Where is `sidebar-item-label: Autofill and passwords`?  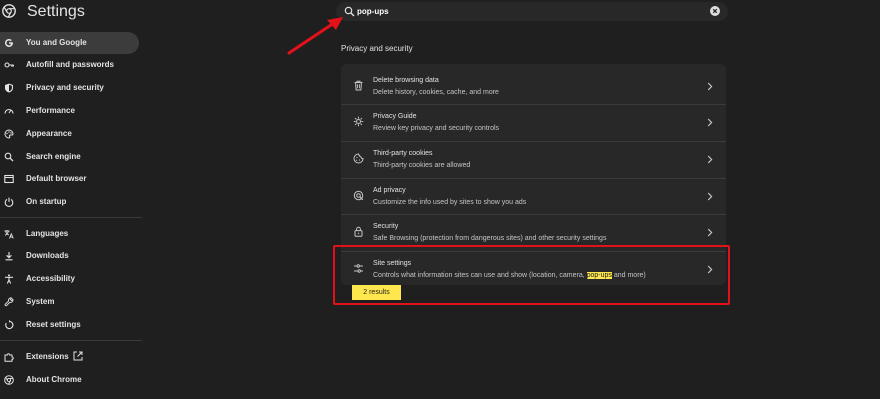 sidebar-item-label: Autofill and passwords is located at coordinates (70, 64).